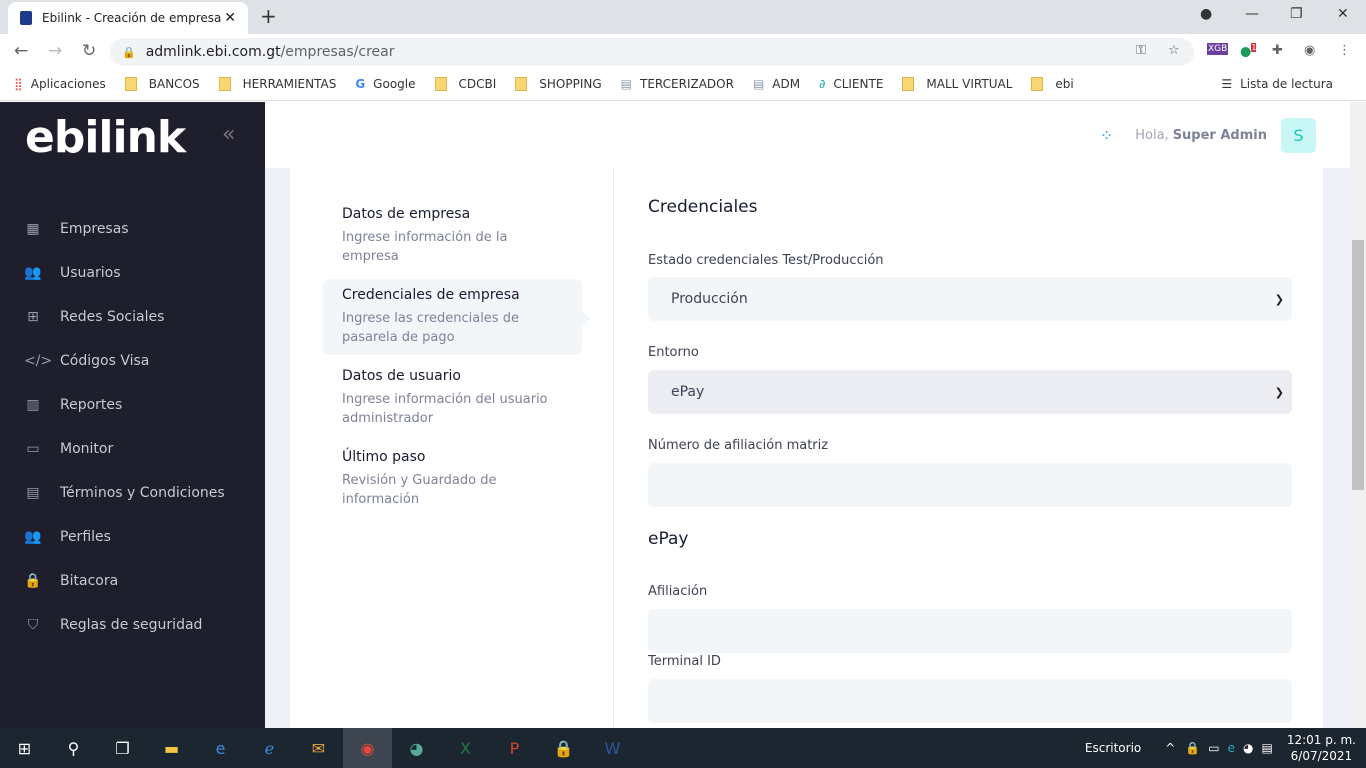 Image resolution: width=1366 pixels, height=768 pixels. I want to click on page-scrollbar, so click(1358, 415).